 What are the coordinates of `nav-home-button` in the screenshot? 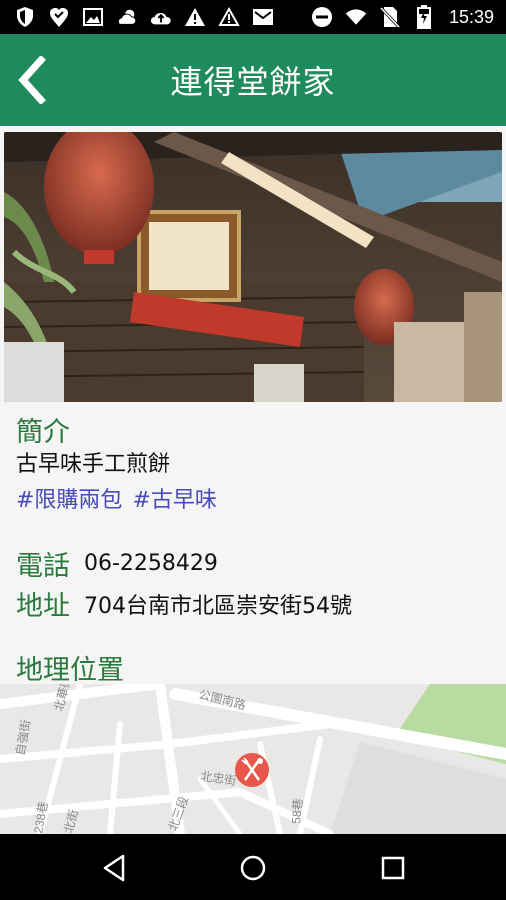 It's located at (253, 868).